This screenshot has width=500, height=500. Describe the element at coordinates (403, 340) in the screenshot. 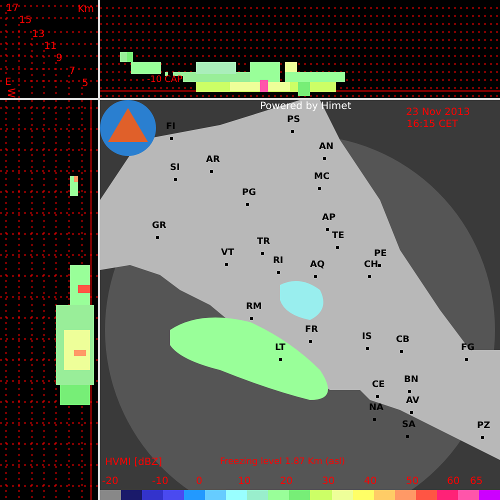

I see `city-label: CB` at that location.